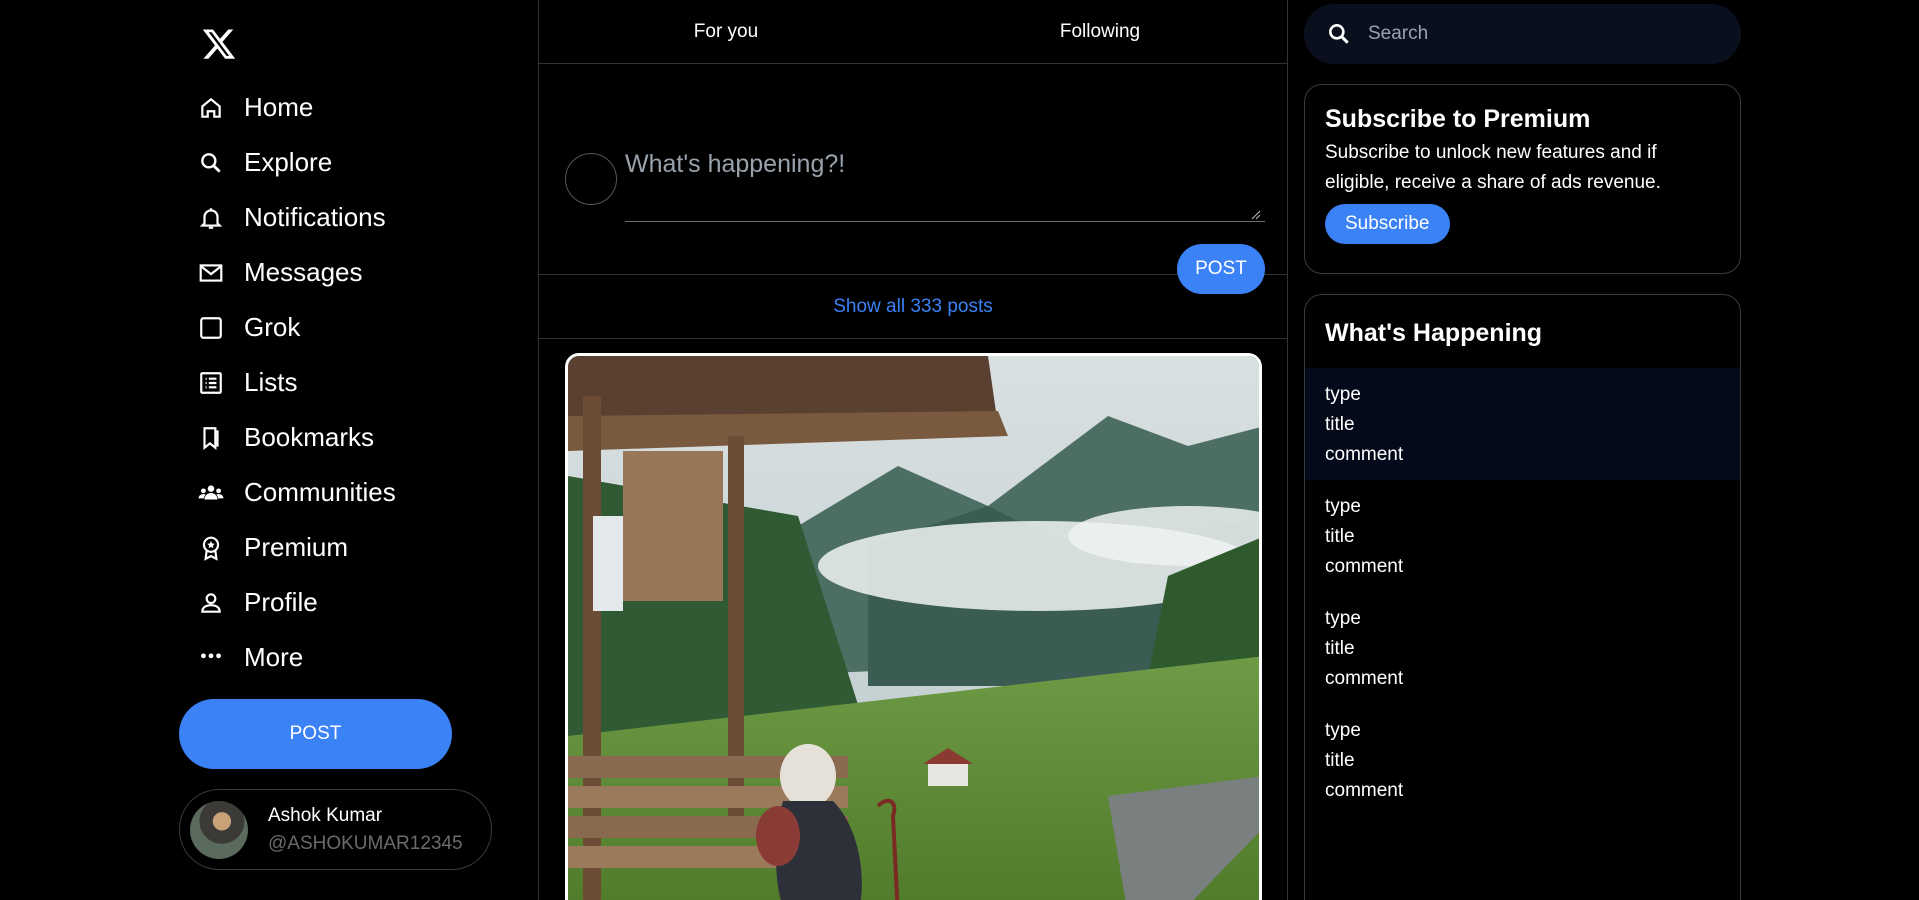  I want to click on happening-title: What's Happening, so click(1434, 333).